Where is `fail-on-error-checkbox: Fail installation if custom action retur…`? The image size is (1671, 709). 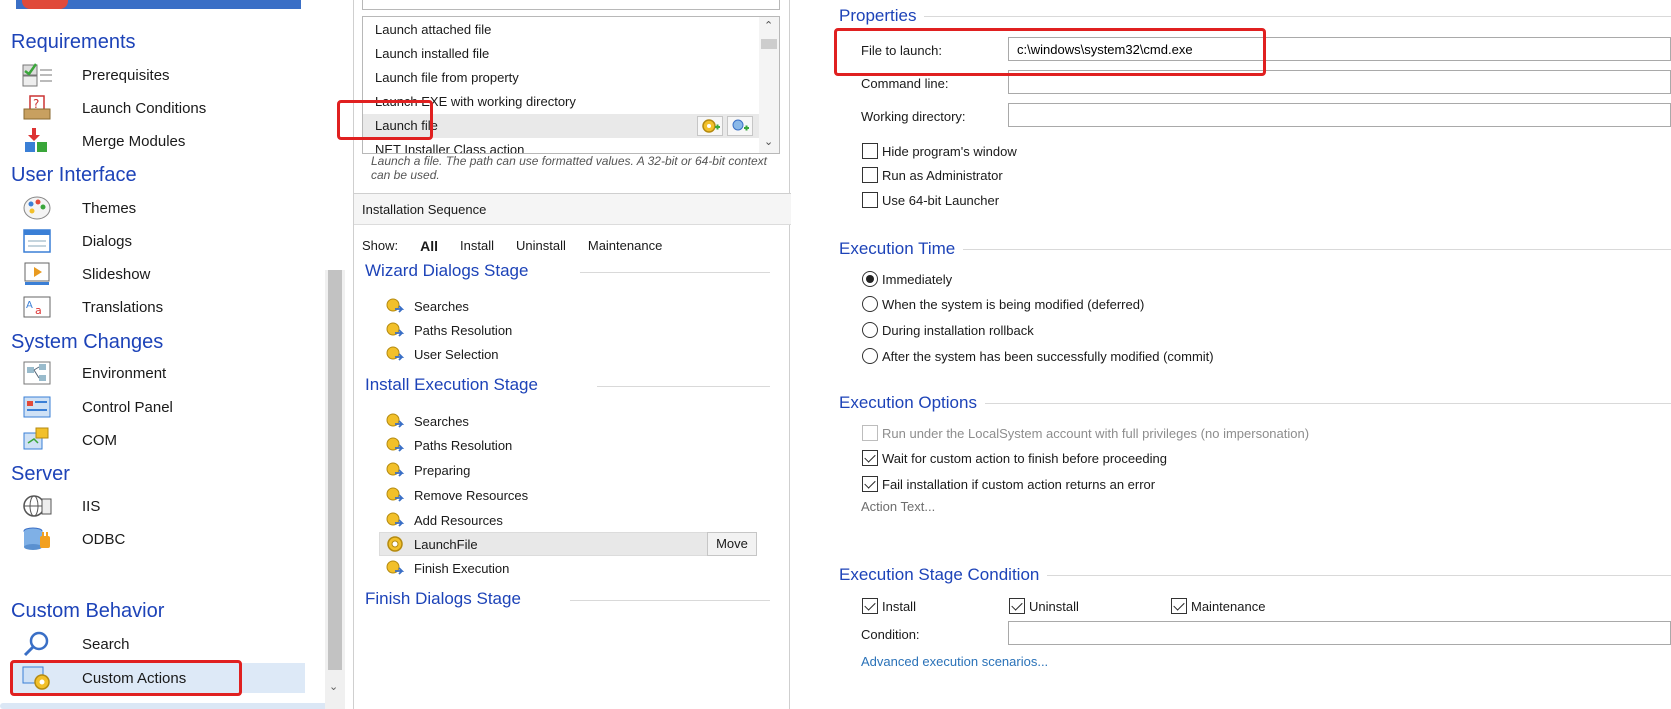 fail-on-error-checkbox: Fail installation if custom action retur… is located at coordinates (1008, 484).